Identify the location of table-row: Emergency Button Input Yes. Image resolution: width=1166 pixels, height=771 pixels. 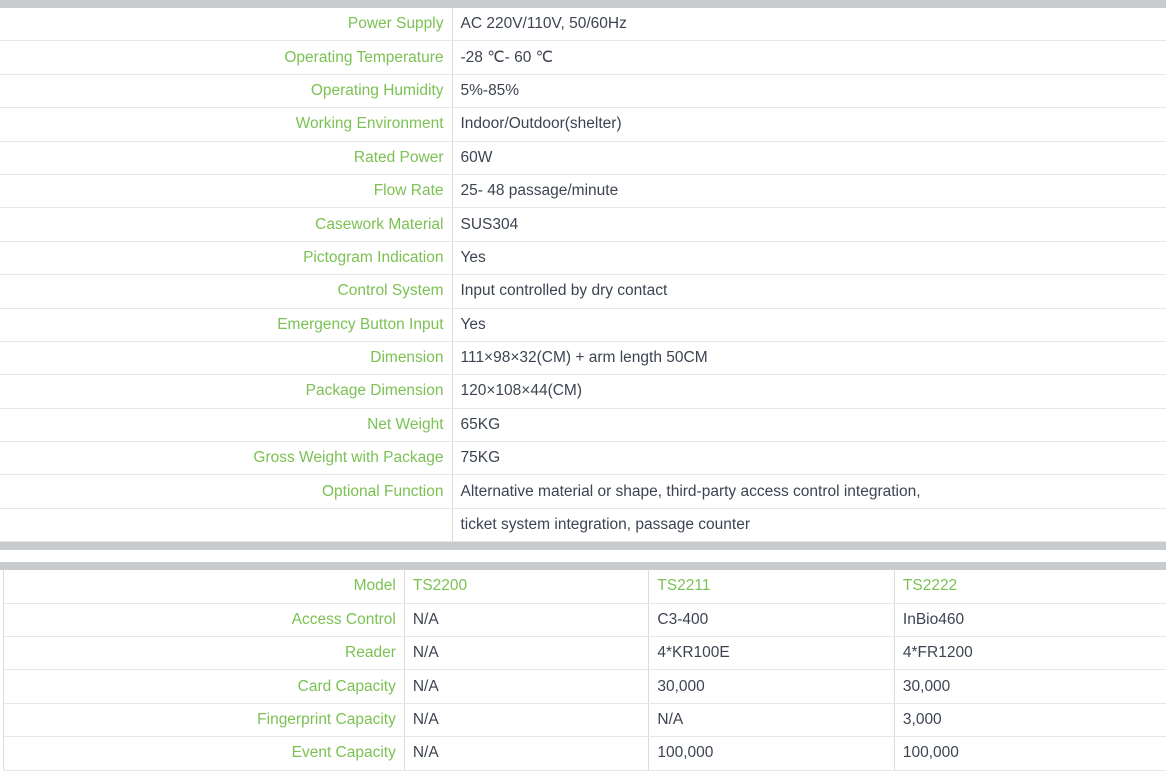
(583, 324).